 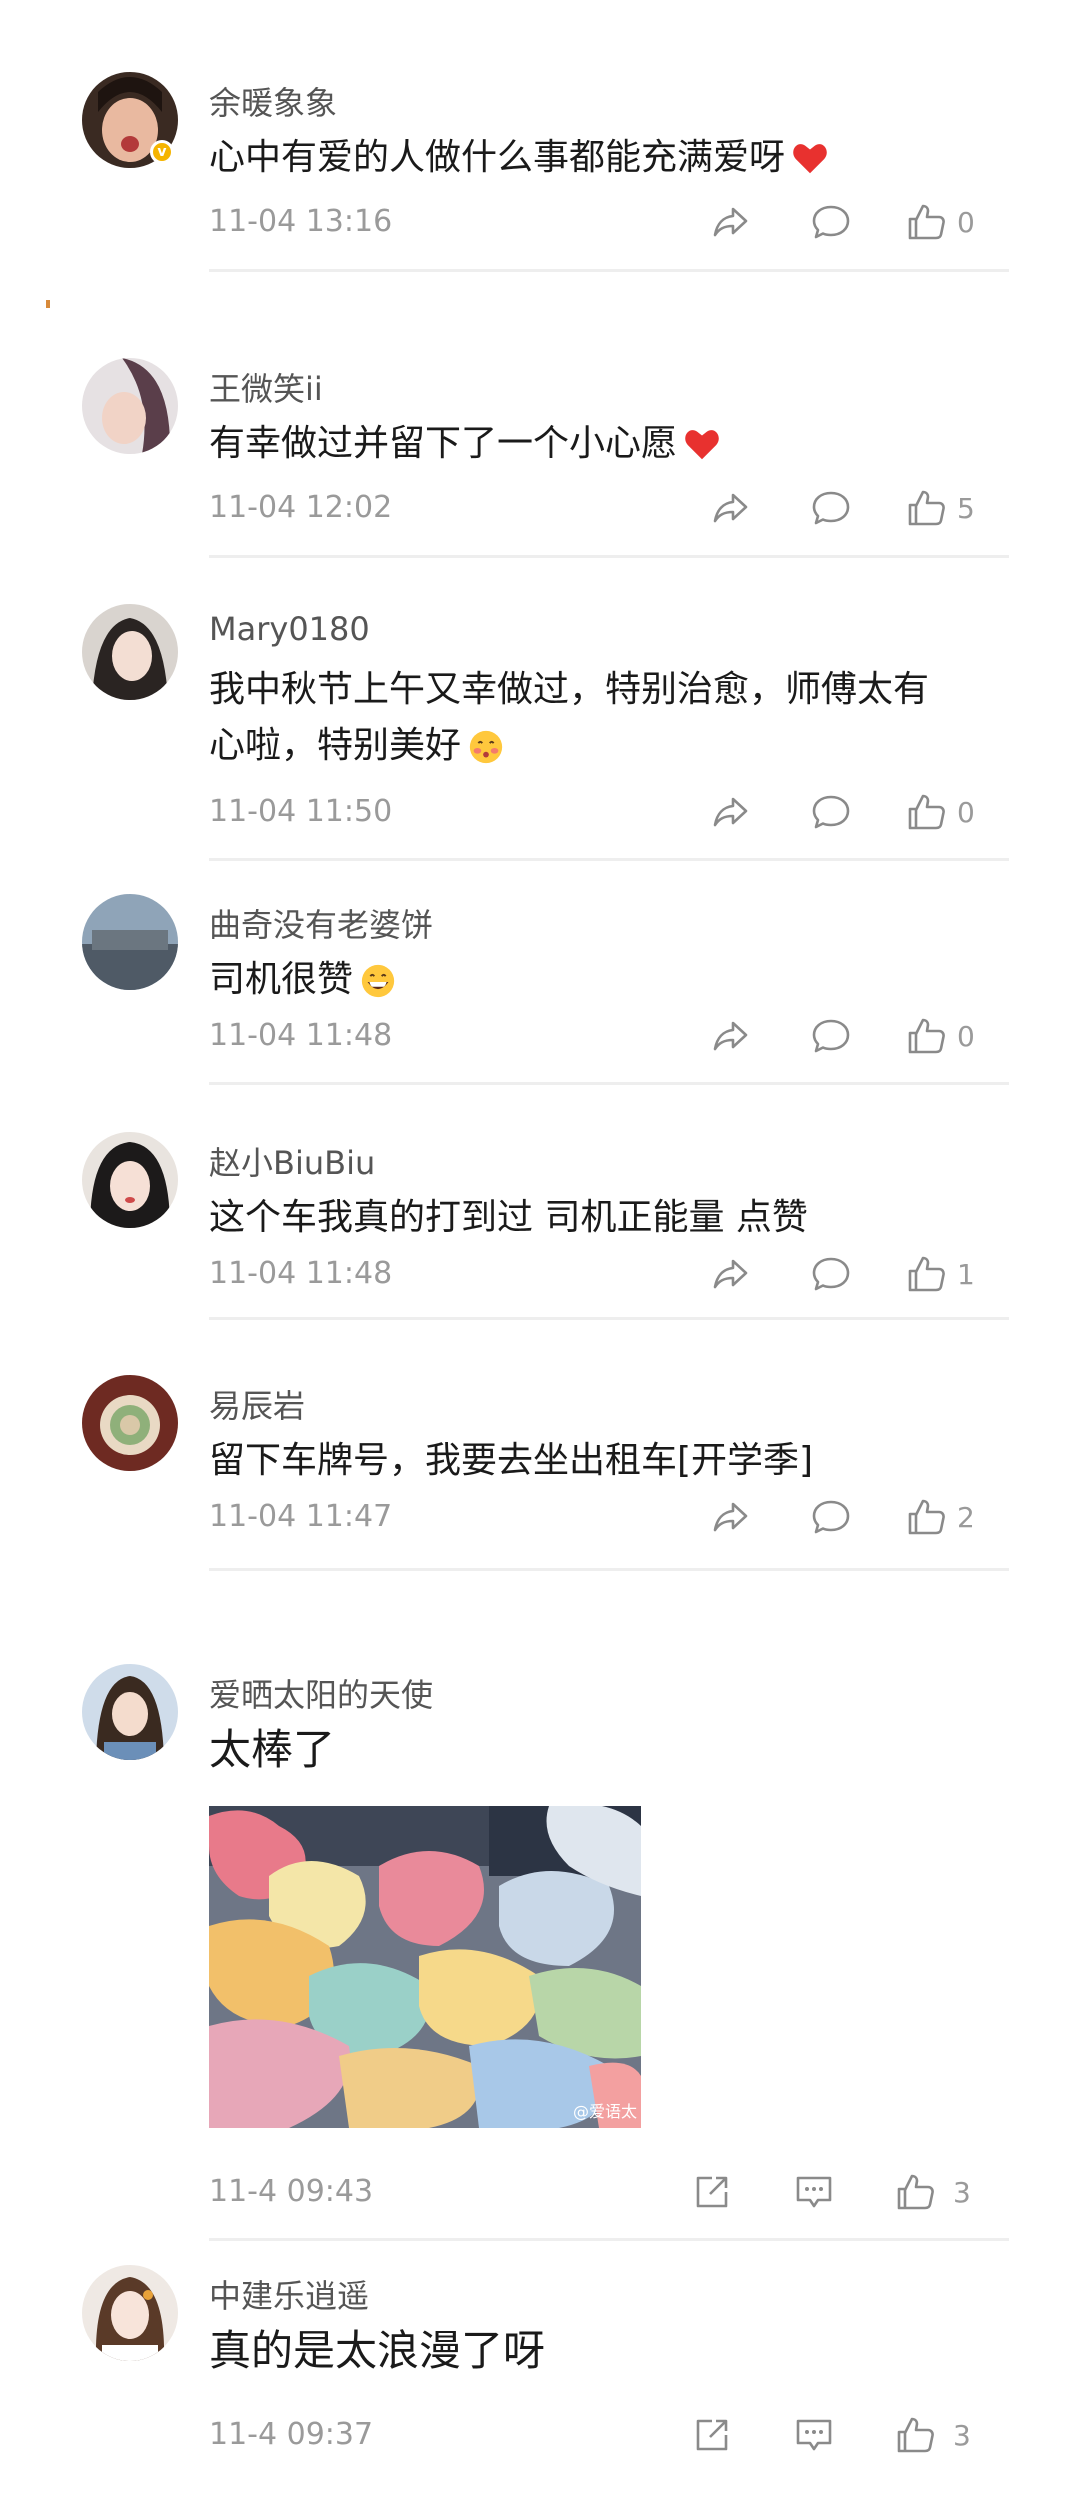 I want to click on comment-text: 太棒了, so click(x=609, y=1750).